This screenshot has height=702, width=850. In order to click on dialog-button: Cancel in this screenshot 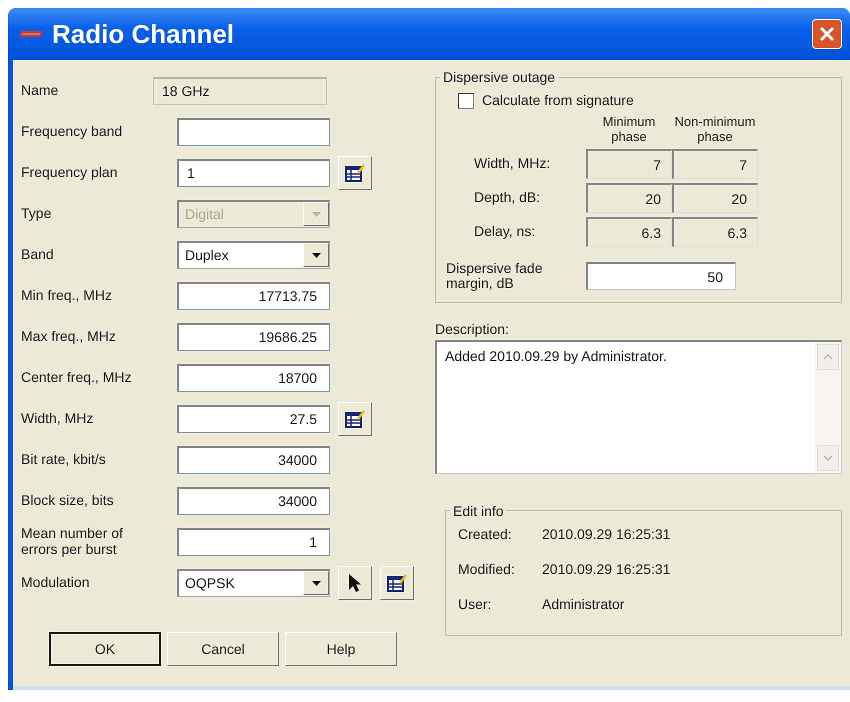, I will do `click(223, 649)`.